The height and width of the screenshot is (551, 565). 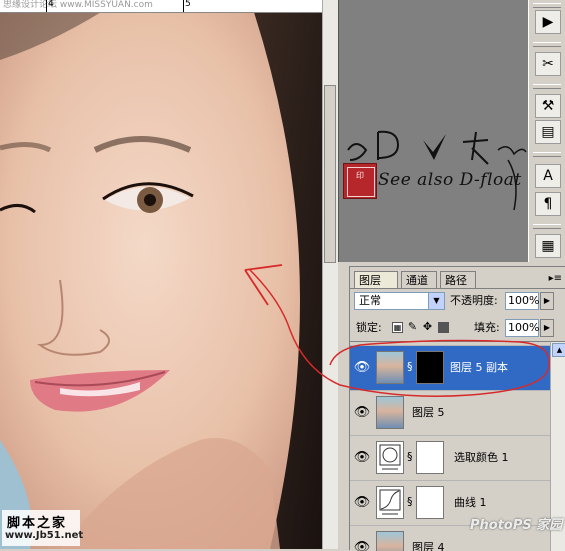 I want to click on navigator-icon: ▶, so click(x=548, y=22).